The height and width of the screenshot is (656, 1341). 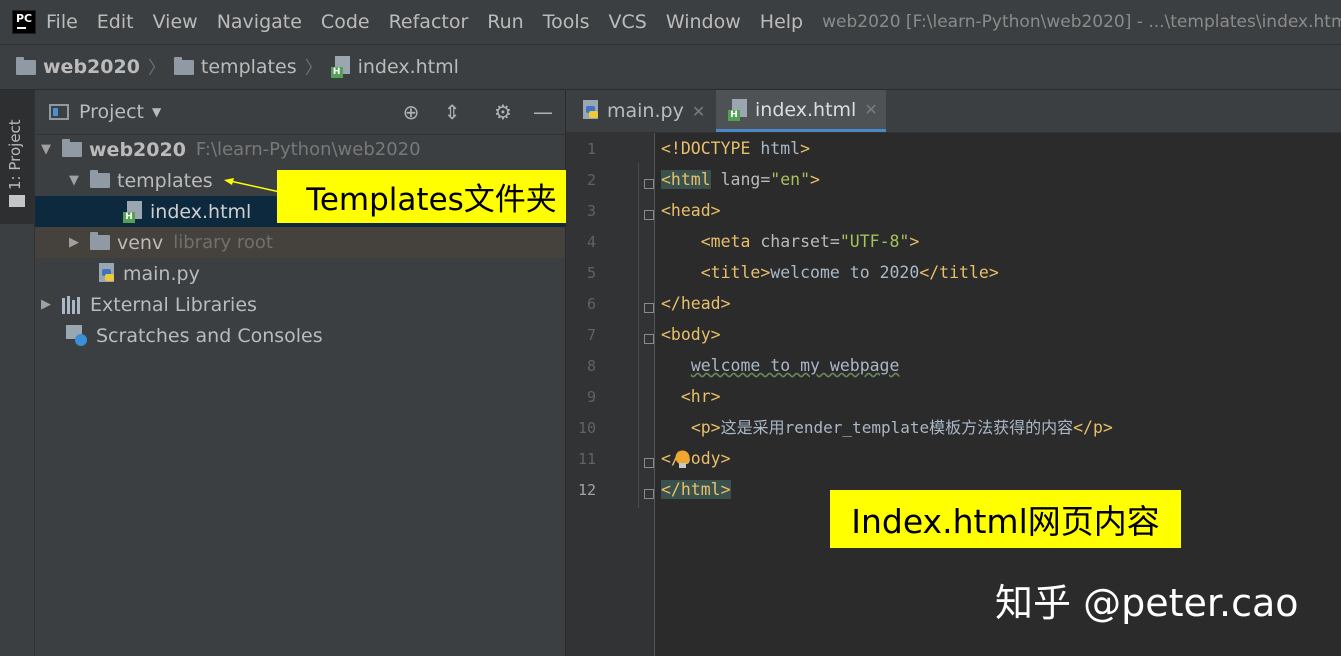 I want to click on breadcrumb: web2020 〉 templates 〉 H index.html, so click(x=670, y=67).